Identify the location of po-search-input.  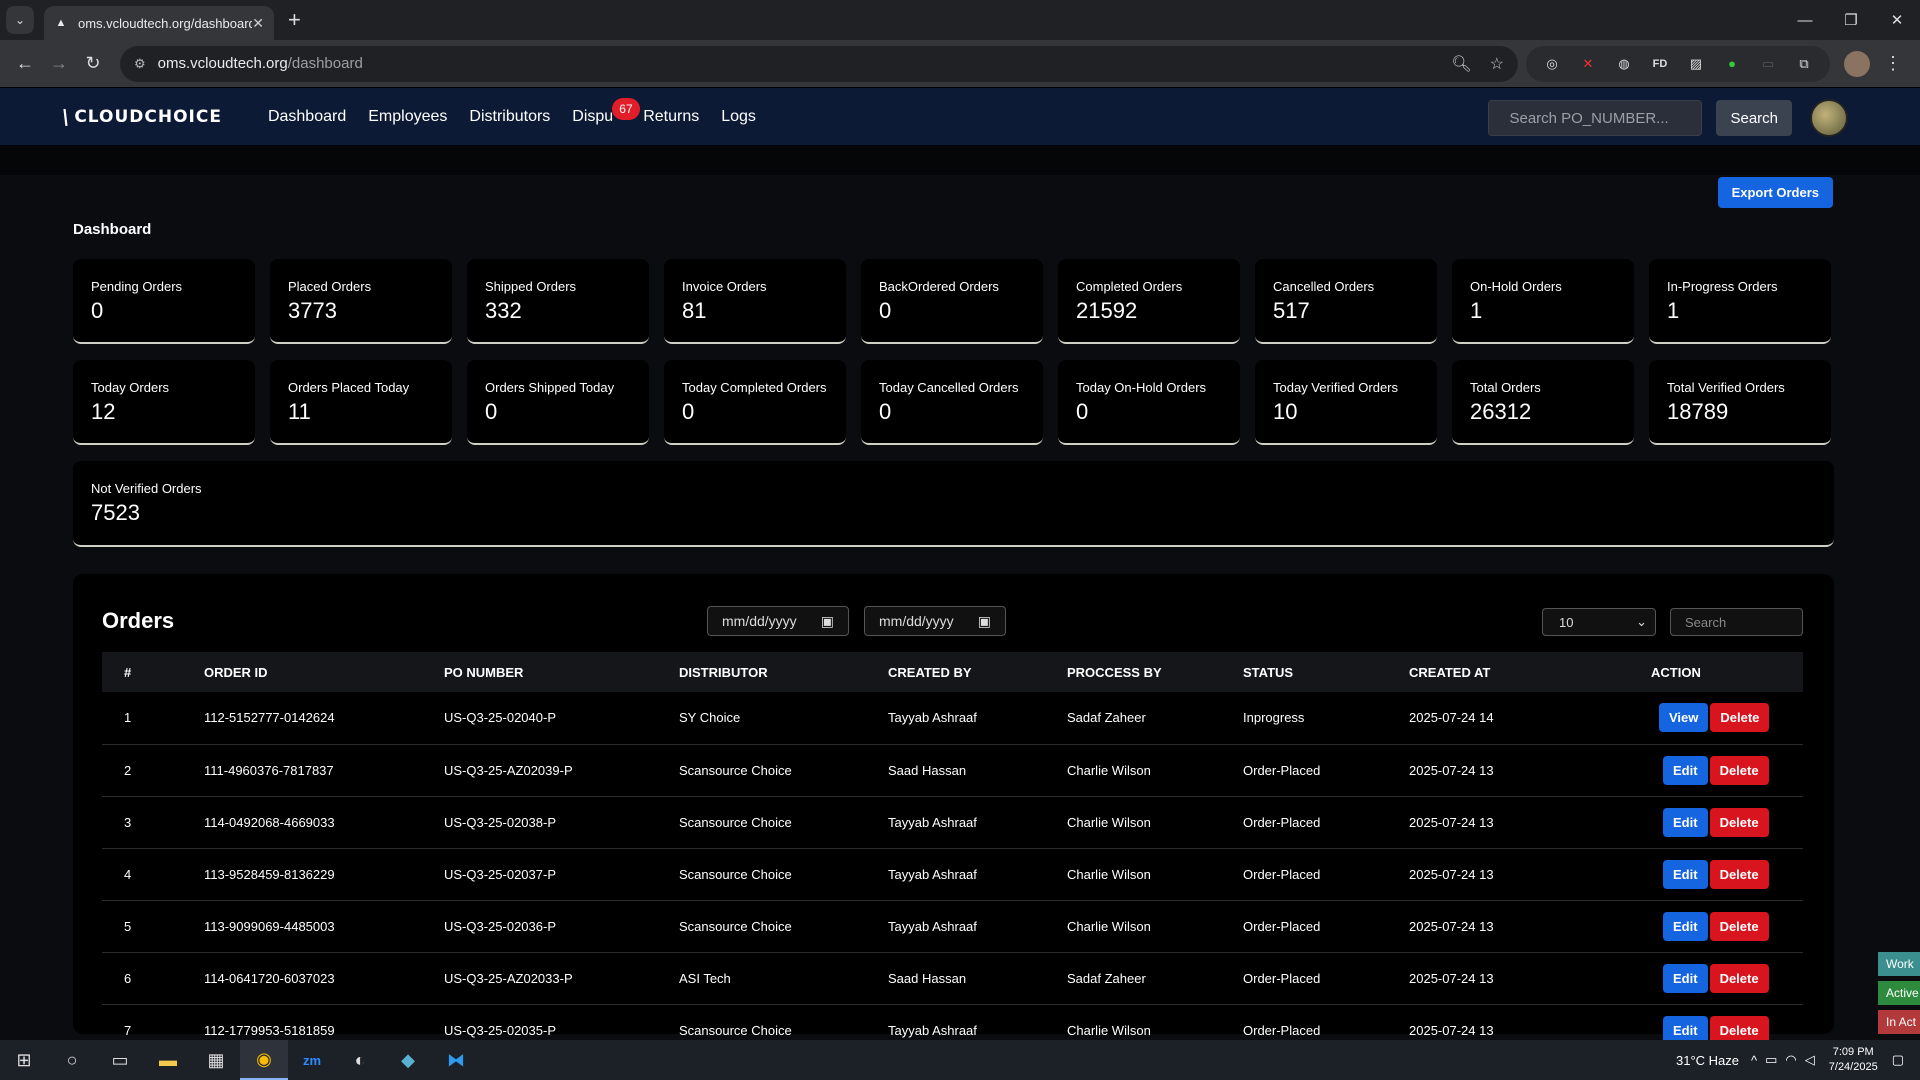
(1595, 118).